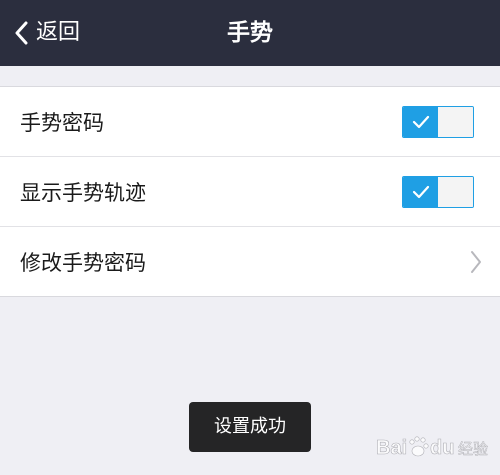 Image resolution: width=500 pixels, height=475 pixels. What do you see at coordinates (21, 33) in the screenshot?
I see `chevron-left-icon` at bounding box center [21, 33].